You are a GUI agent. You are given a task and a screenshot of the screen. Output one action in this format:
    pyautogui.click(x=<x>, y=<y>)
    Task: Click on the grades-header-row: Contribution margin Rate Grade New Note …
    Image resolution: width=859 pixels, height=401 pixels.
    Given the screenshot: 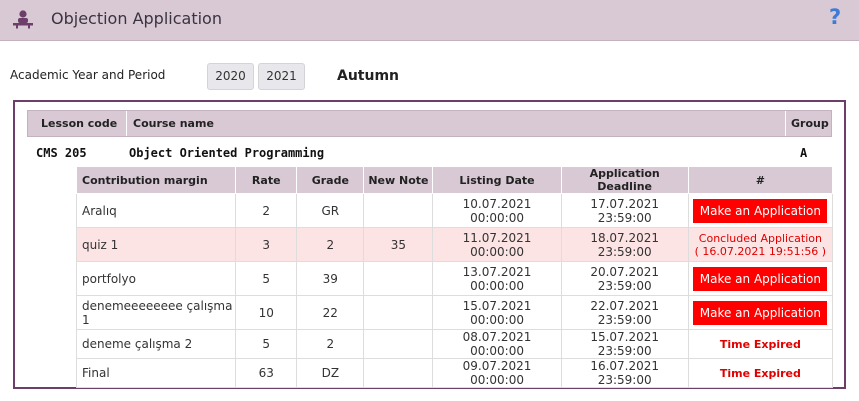 What is the action you would take?
    pyautogui.click(x=454, y=180)
    